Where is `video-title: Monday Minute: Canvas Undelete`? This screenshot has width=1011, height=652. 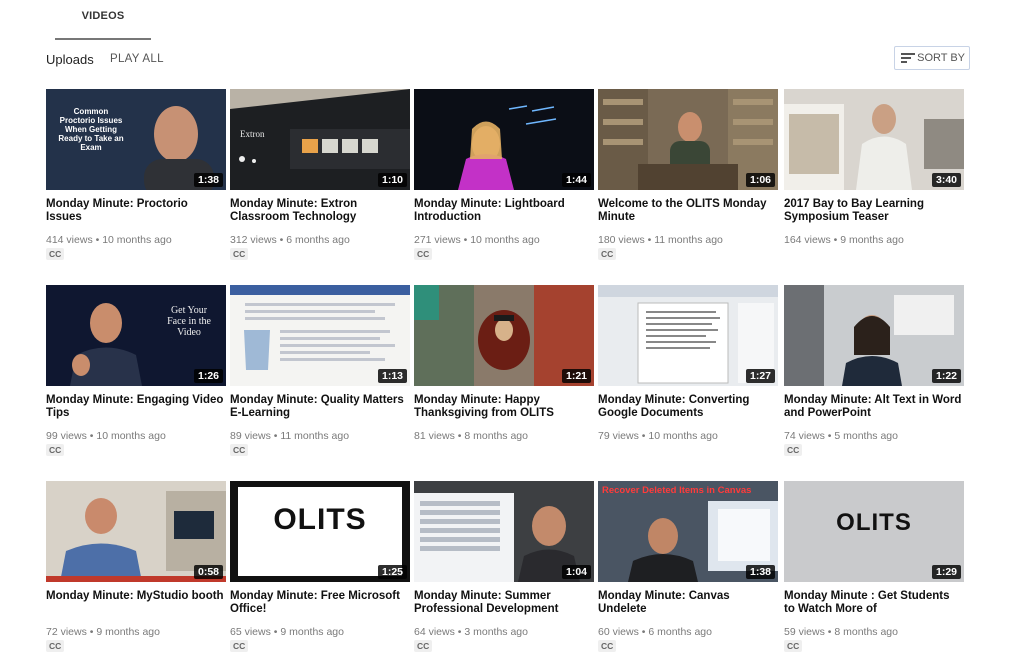 video-title: Monday Minute: Canvas Undelete is located at coordinates (687, 603).